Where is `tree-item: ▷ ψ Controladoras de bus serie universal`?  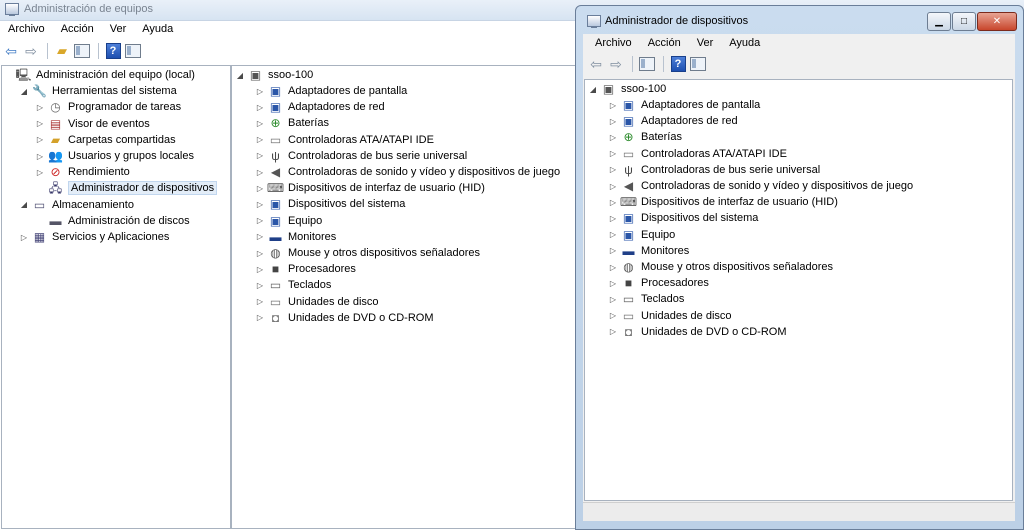
tree-item: ▷ ψ Controladoras de bus serie universal is located at coordinates (361, 156).